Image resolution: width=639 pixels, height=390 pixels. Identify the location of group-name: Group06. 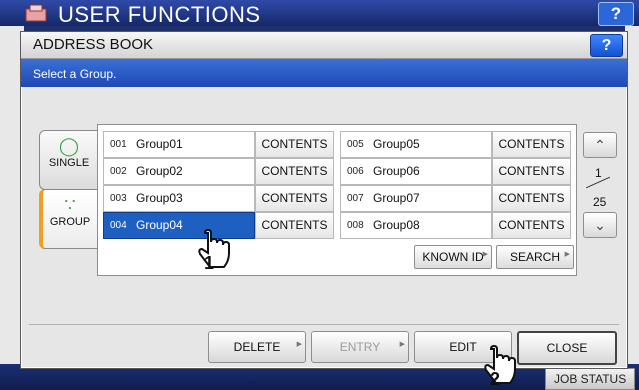
(396, 171).